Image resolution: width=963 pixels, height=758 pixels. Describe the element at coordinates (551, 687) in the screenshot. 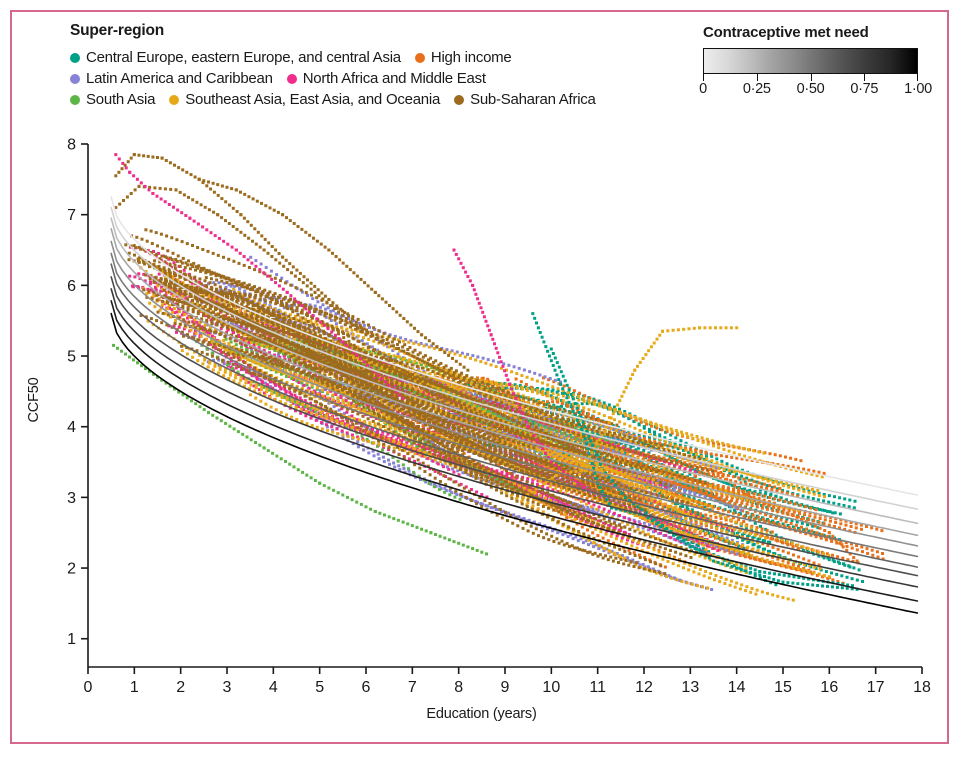

I see `svg-text: 10` at that location.